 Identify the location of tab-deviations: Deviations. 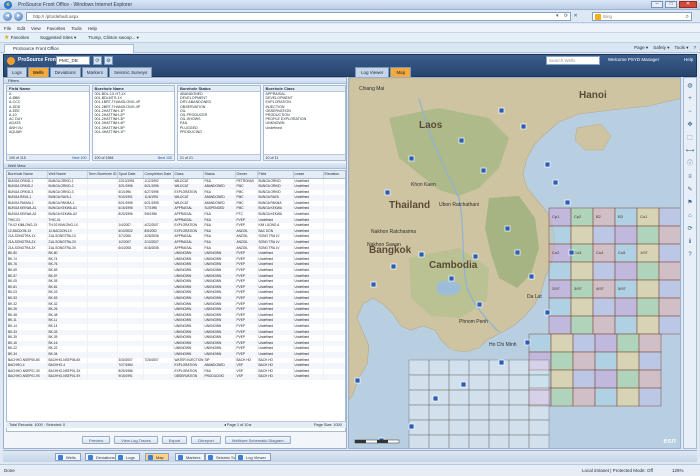
(65, 72).